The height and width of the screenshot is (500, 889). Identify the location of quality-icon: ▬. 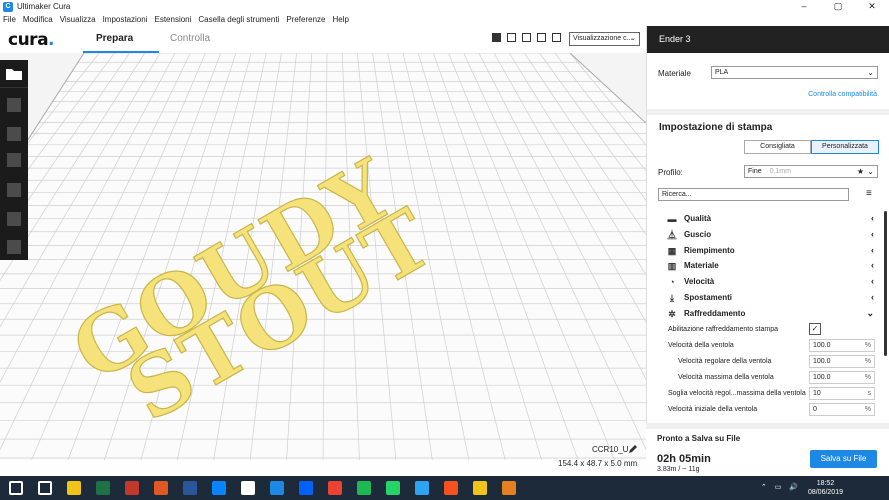
(672, 219).